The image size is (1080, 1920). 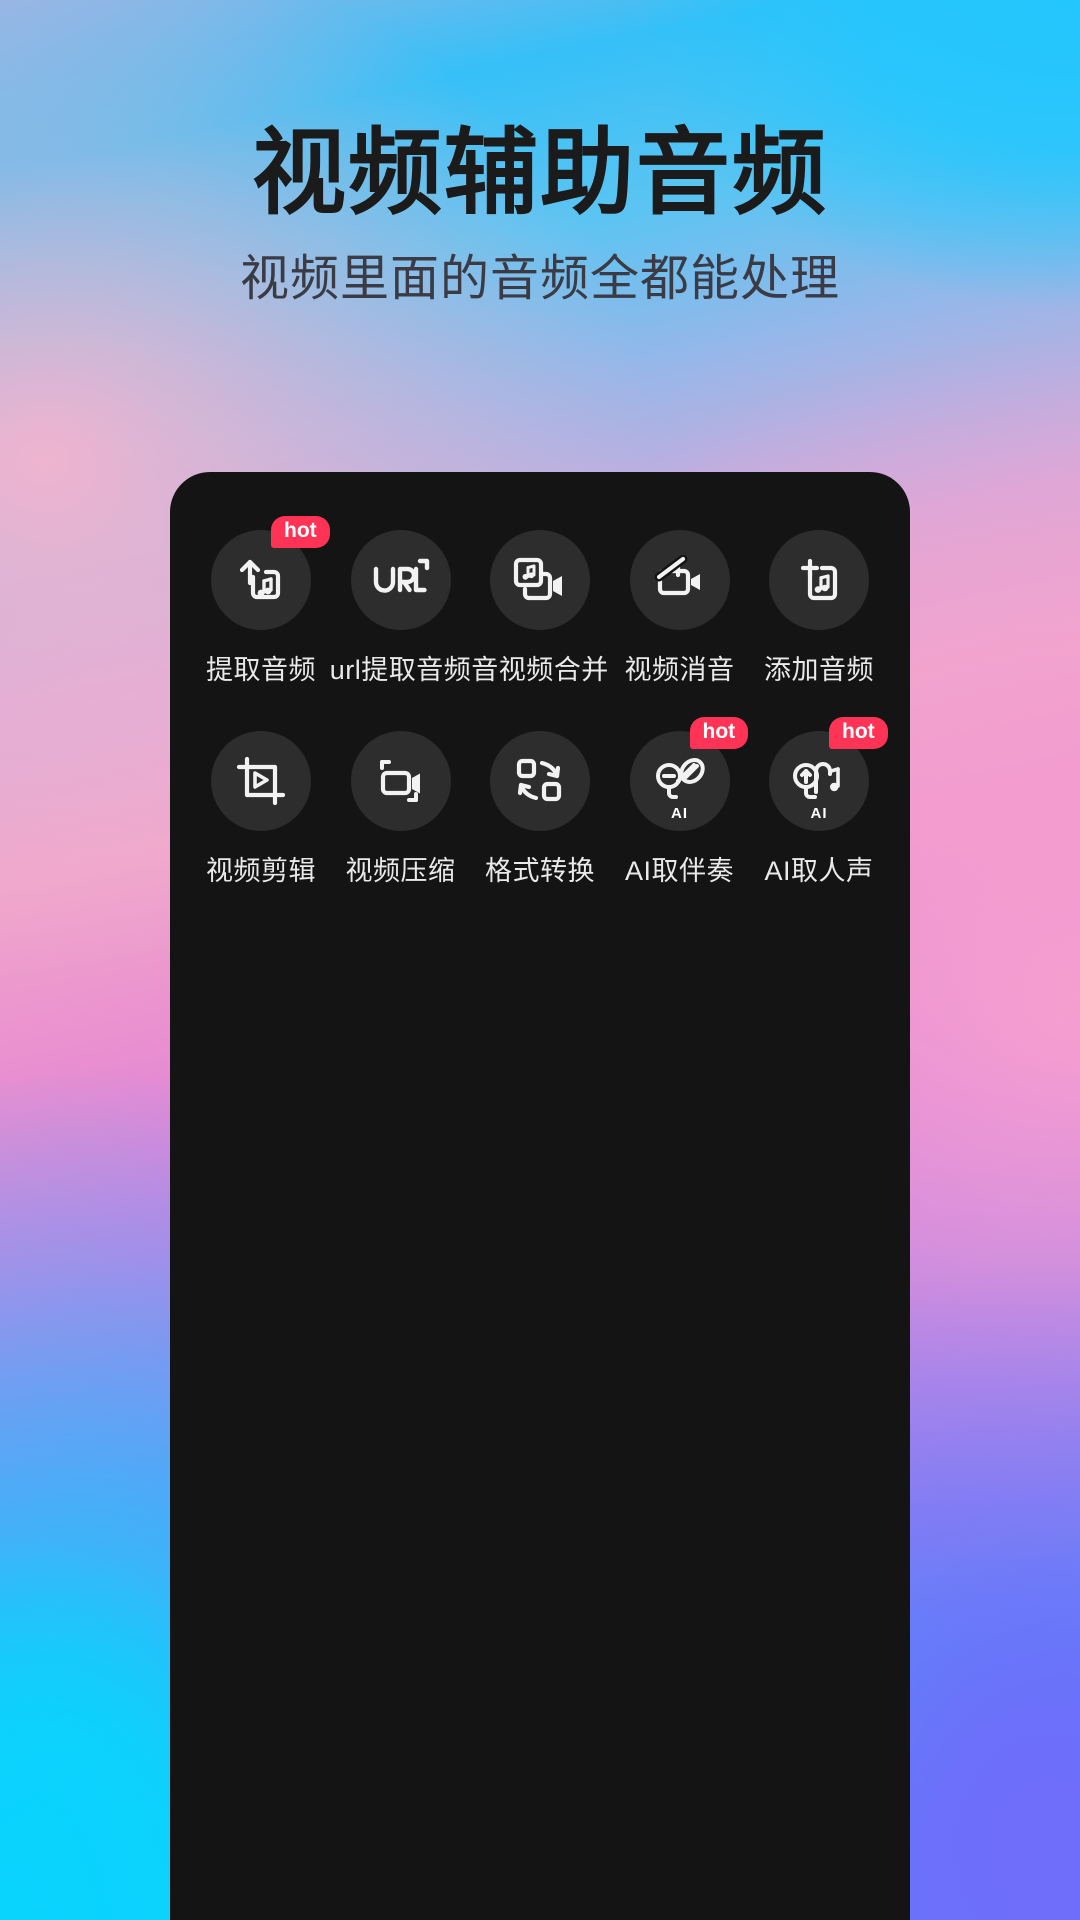 I want to click on tool-label: 添加音频, so click(x=819, y=670).